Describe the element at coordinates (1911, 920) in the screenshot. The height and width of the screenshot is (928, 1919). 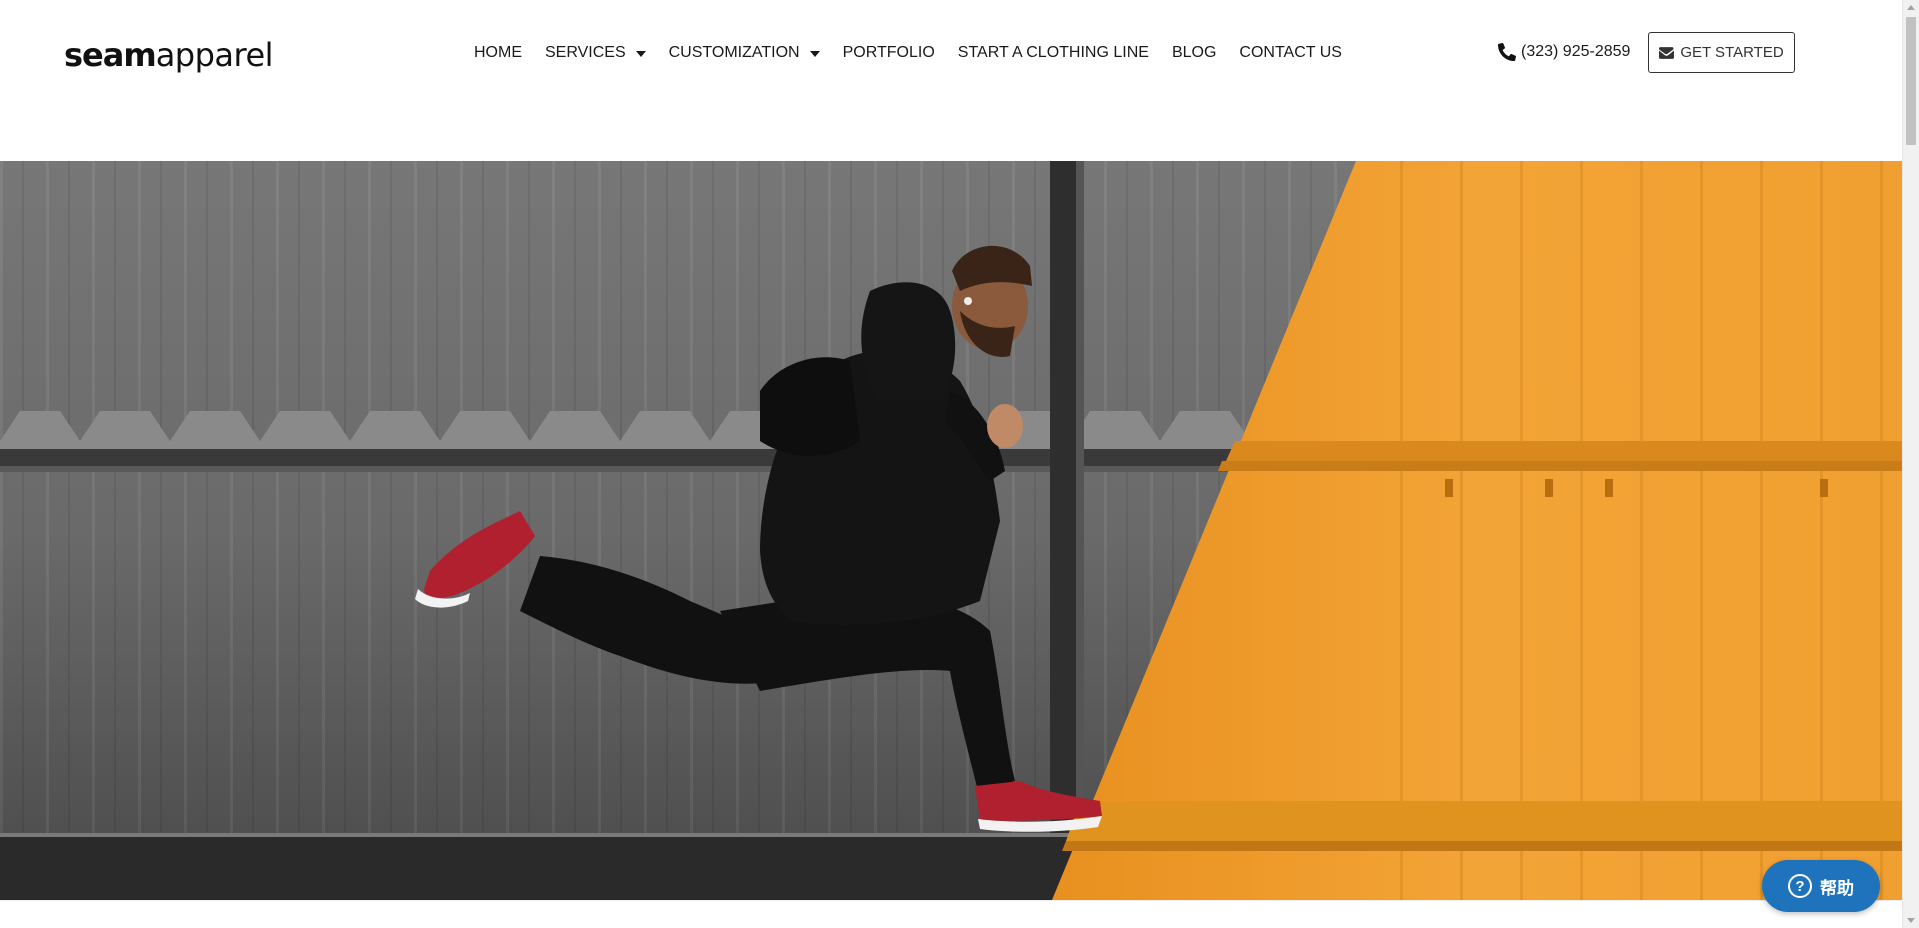
I see `scroll-down-arrow-icon` at that location.